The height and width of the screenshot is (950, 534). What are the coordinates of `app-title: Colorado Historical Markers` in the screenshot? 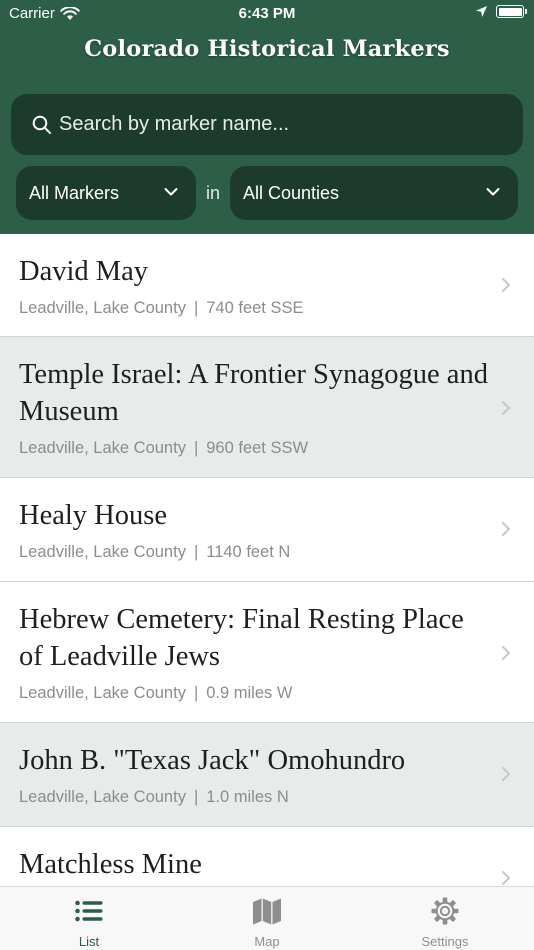 It's located at (267, 49).